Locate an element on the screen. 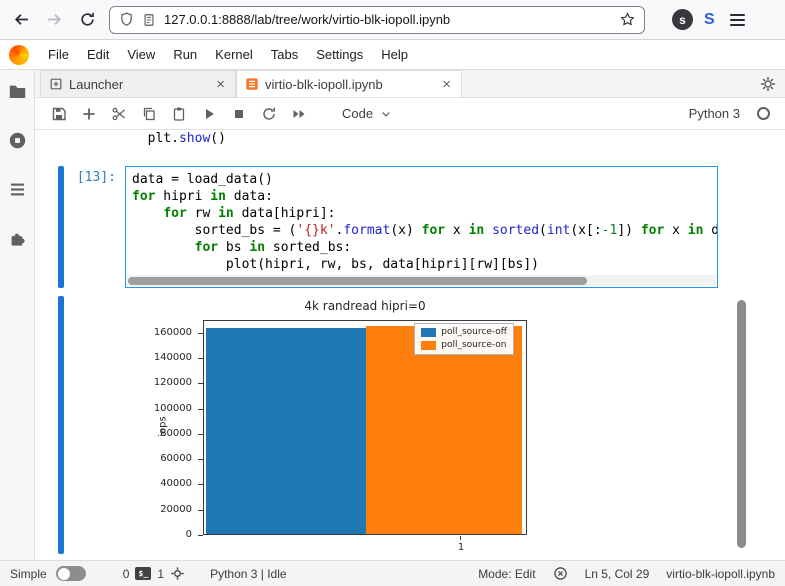 The height and width of the screenshot is (586, 785). menu-item-edit: Edit is located at coordinates (98, 55).